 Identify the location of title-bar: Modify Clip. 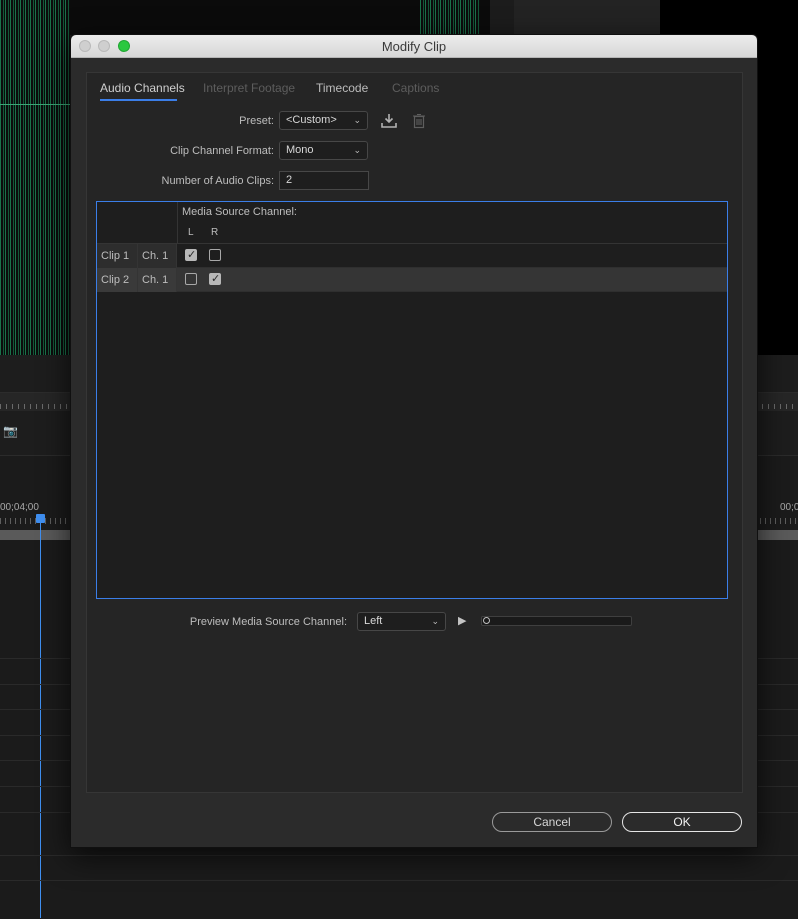
(414, 46).